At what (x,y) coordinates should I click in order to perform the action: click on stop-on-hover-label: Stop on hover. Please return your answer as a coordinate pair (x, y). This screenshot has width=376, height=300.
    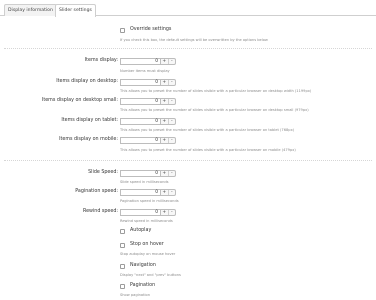
    Looking at the image, I should click on (147, 244).